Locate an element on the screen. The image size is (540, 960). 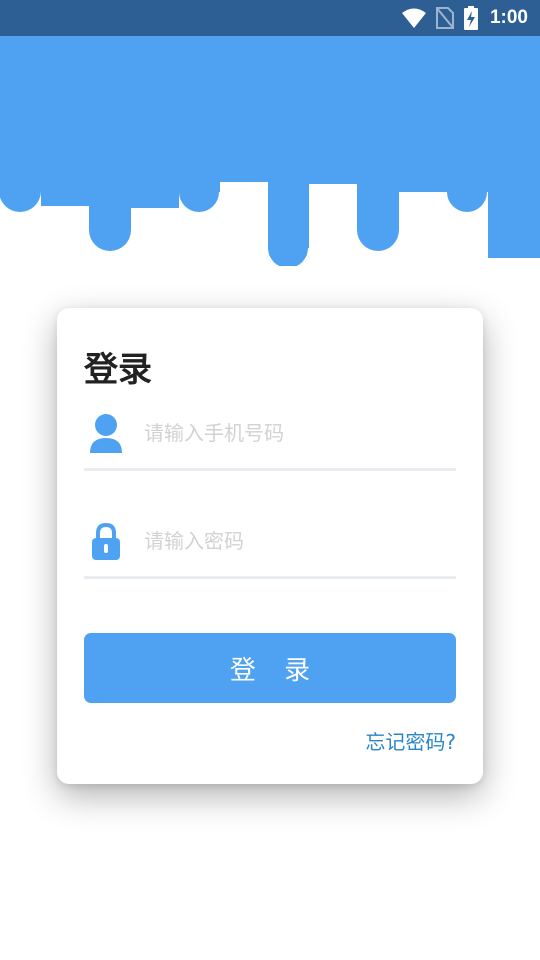
no-sim-icon is located at coordinates (444, 18).